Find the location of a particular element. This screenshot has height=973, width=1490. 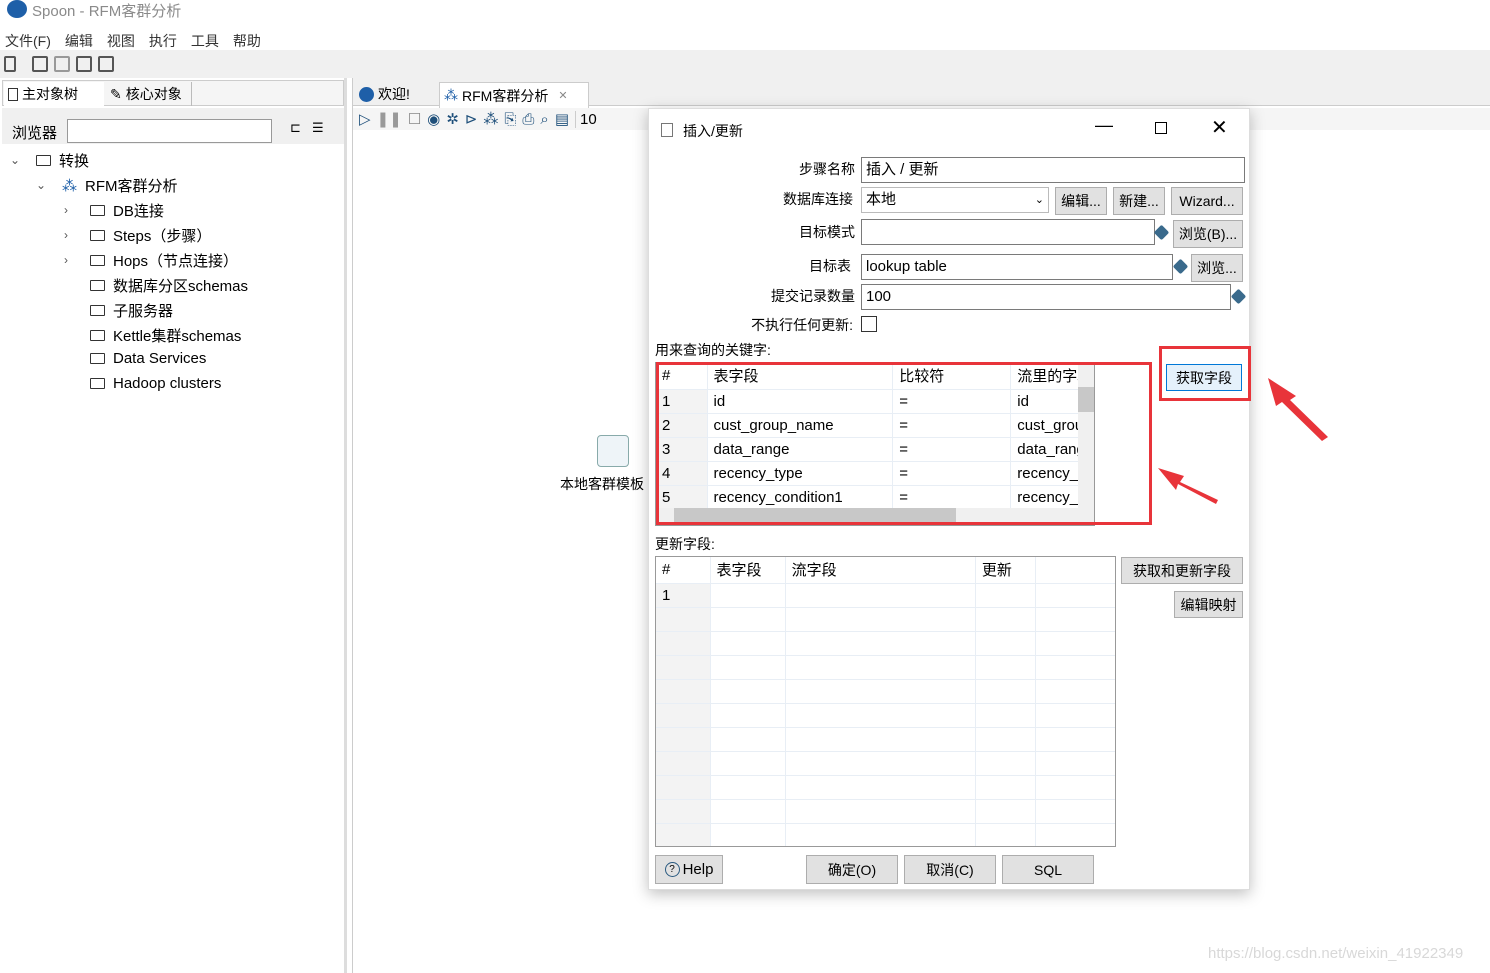

arrow-to-get-fields is located at coordinates (1298, 409).